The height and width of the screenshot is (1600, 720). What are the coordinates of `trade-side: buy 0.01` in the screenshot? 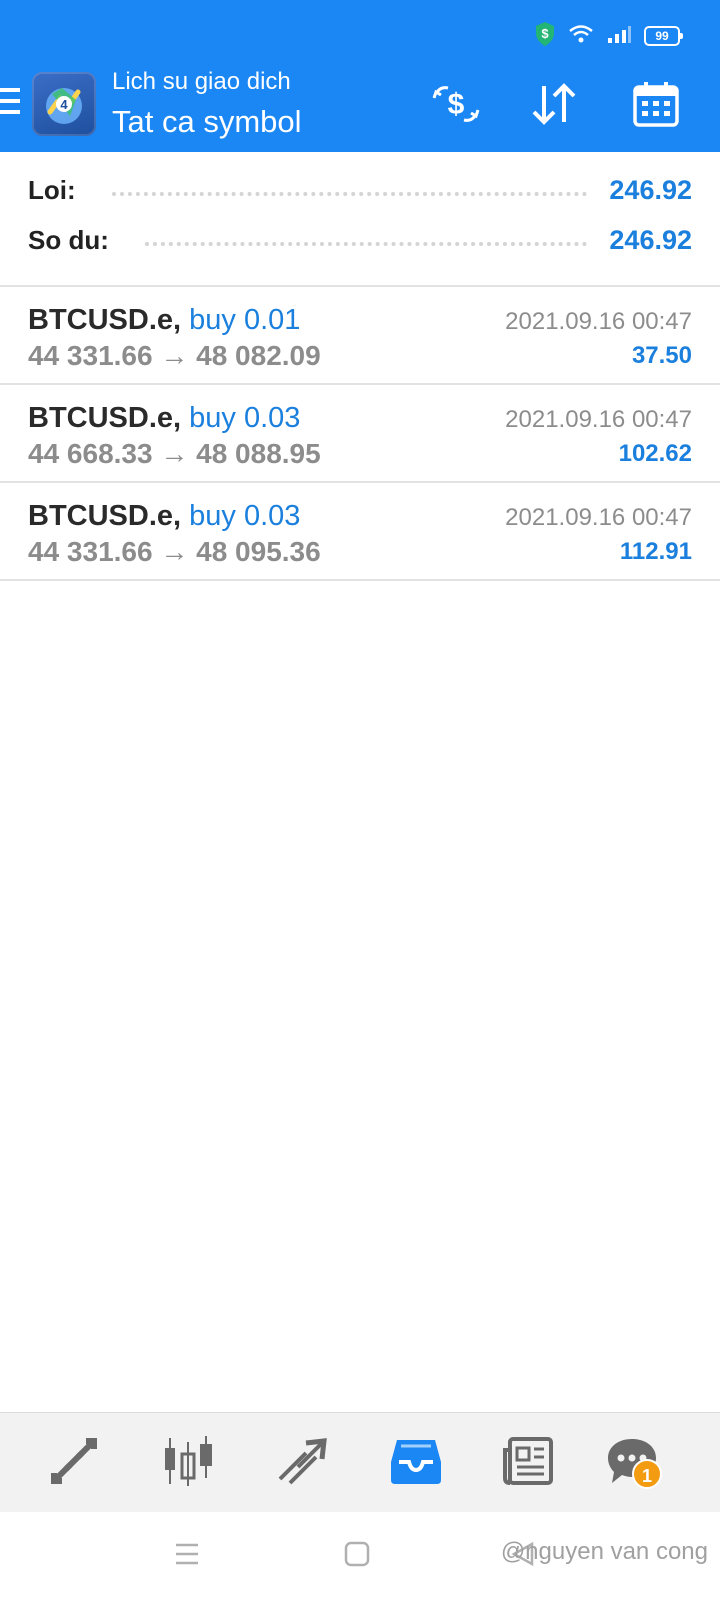 It's located at (245, 320).